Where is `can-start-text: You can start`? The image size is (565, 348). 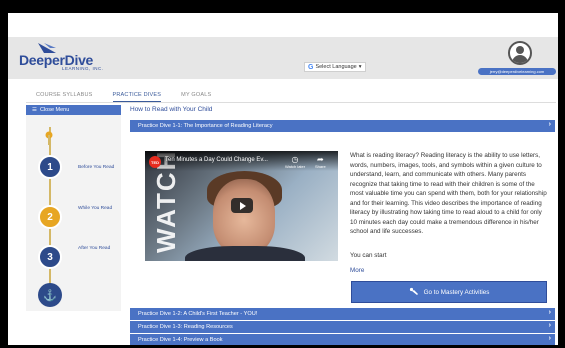
can-start-text: You can start is located at coordinates (368, 255).